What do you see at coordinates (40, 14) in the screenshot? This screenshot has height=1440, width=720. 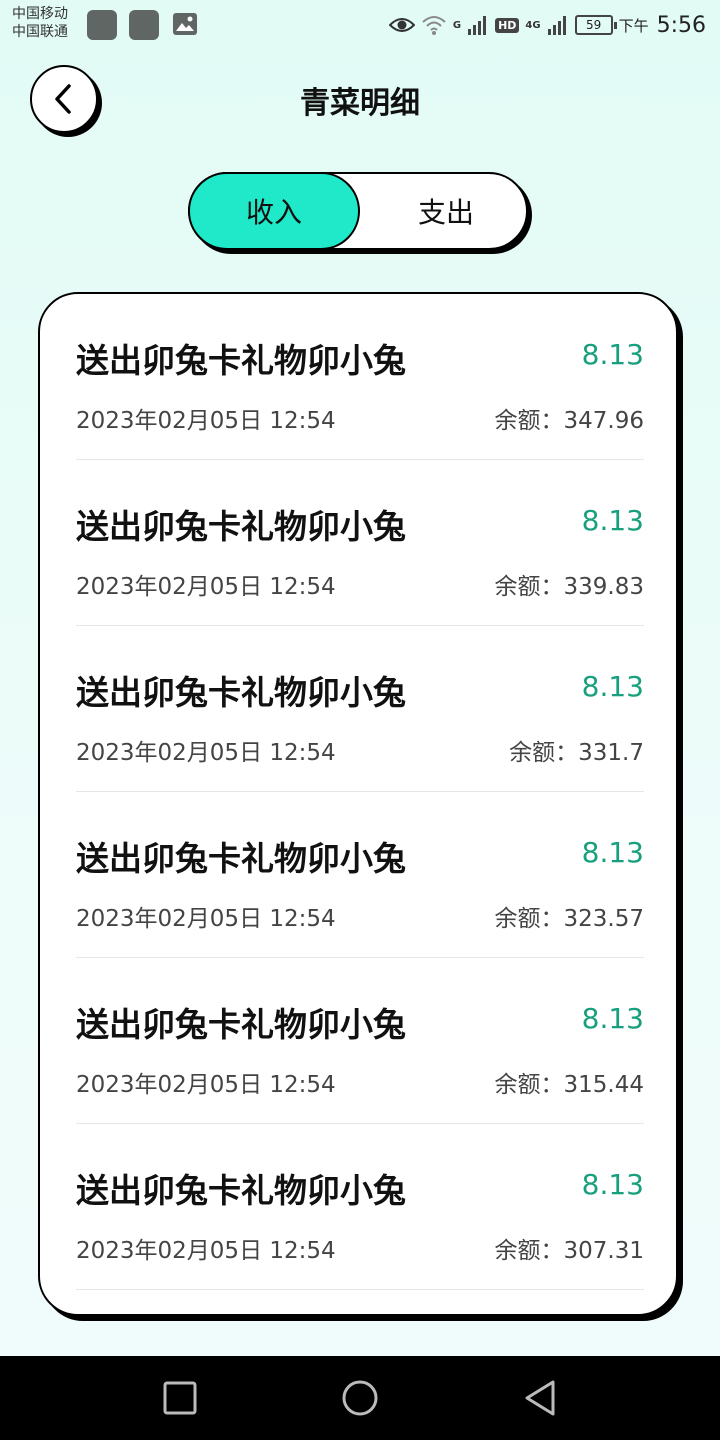 I see `carrier-1: 中国移动` at bounding box center [40, 14].